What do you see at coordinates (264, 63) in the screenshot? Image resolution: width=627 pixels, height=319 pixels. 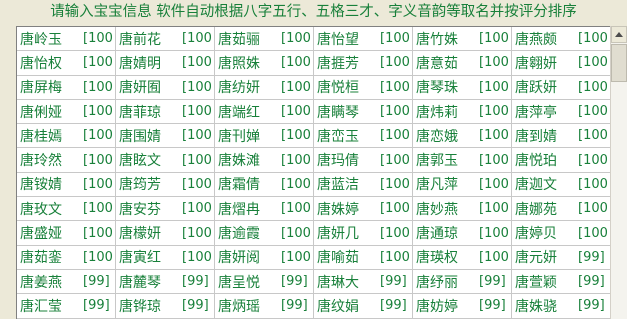 I see `name-cell: 唐照姝 [100` at bounding box center [264, 63].